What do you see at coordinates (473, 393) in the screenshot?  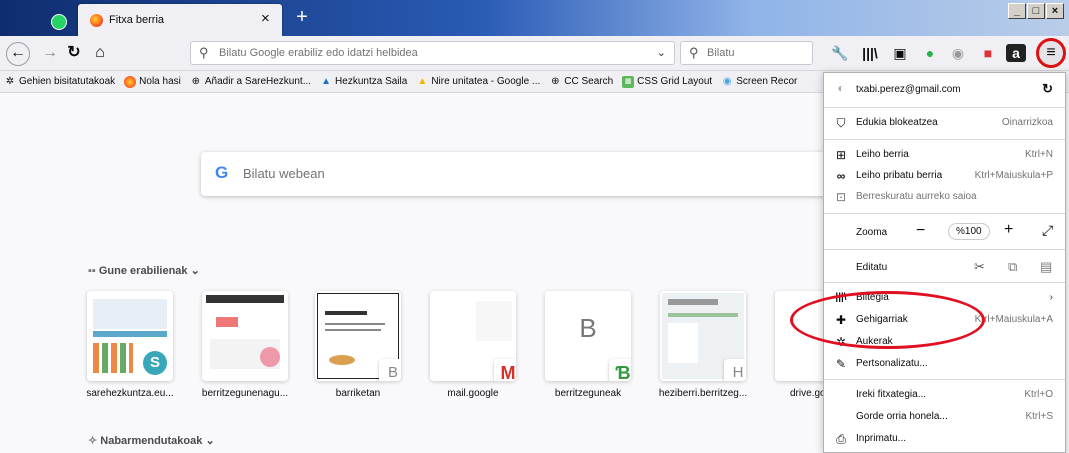 I see `tile-label: mail.google` at bounding box center [473, 393].